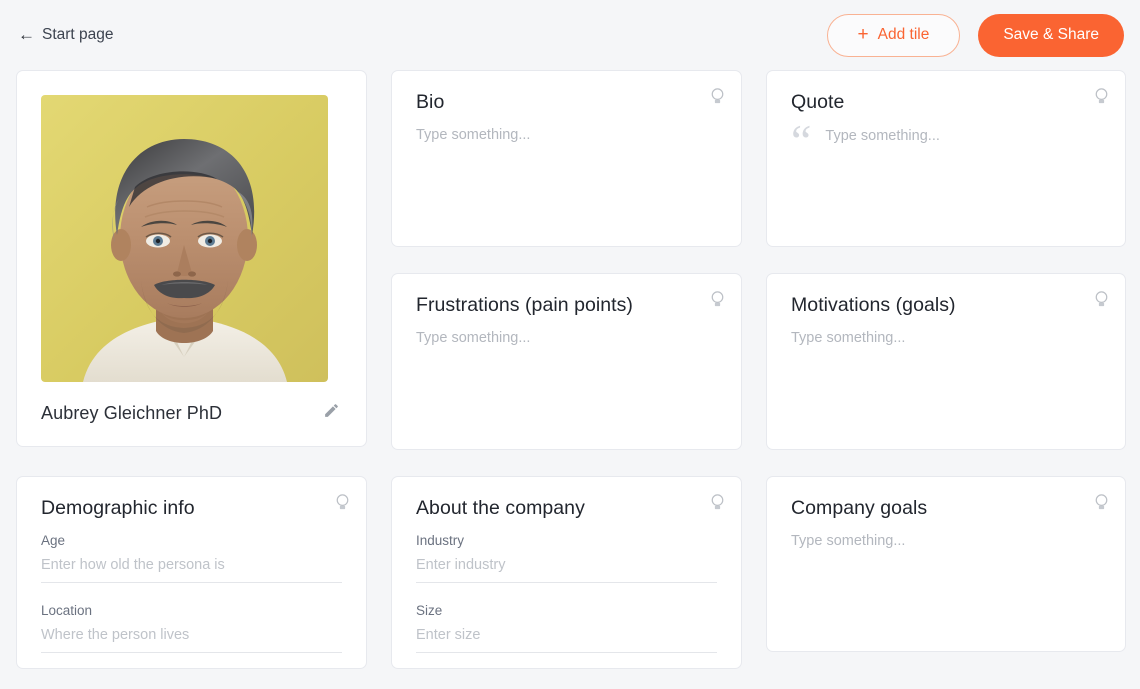 The width and height of the screenshot is (1140, 689). I want to click on size-input, so click(566, 640).